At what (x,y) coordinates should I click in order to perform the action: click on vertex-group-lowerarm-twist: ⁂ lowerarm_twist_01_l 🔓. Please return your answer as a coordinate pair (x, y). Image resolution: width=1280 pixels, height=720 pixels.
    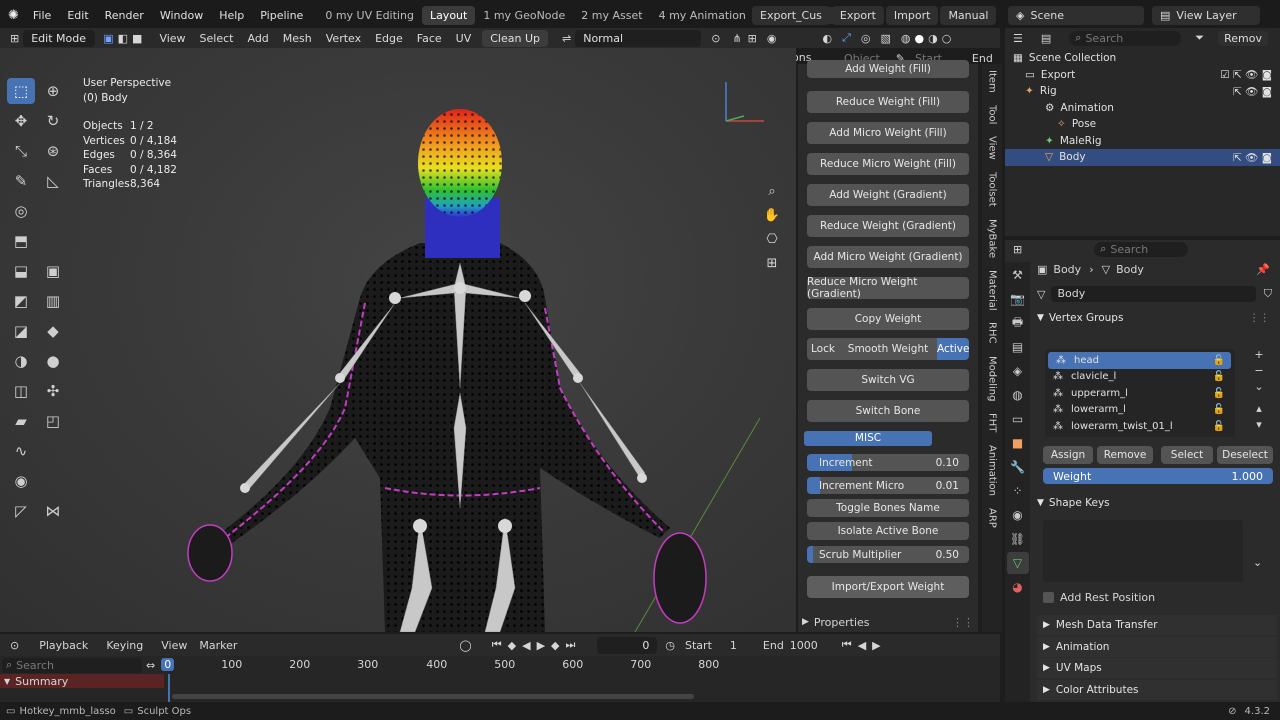
    Looking at the image, I should click on (1140, 426).